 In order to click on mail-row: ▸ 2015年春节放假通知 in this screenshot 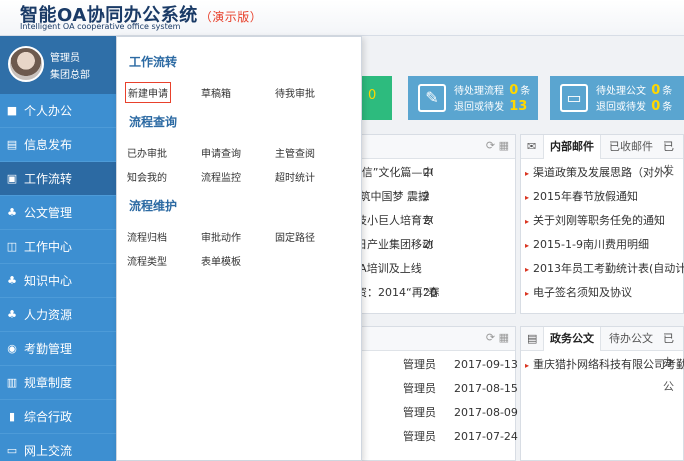, I will do `click(581, 197)`.